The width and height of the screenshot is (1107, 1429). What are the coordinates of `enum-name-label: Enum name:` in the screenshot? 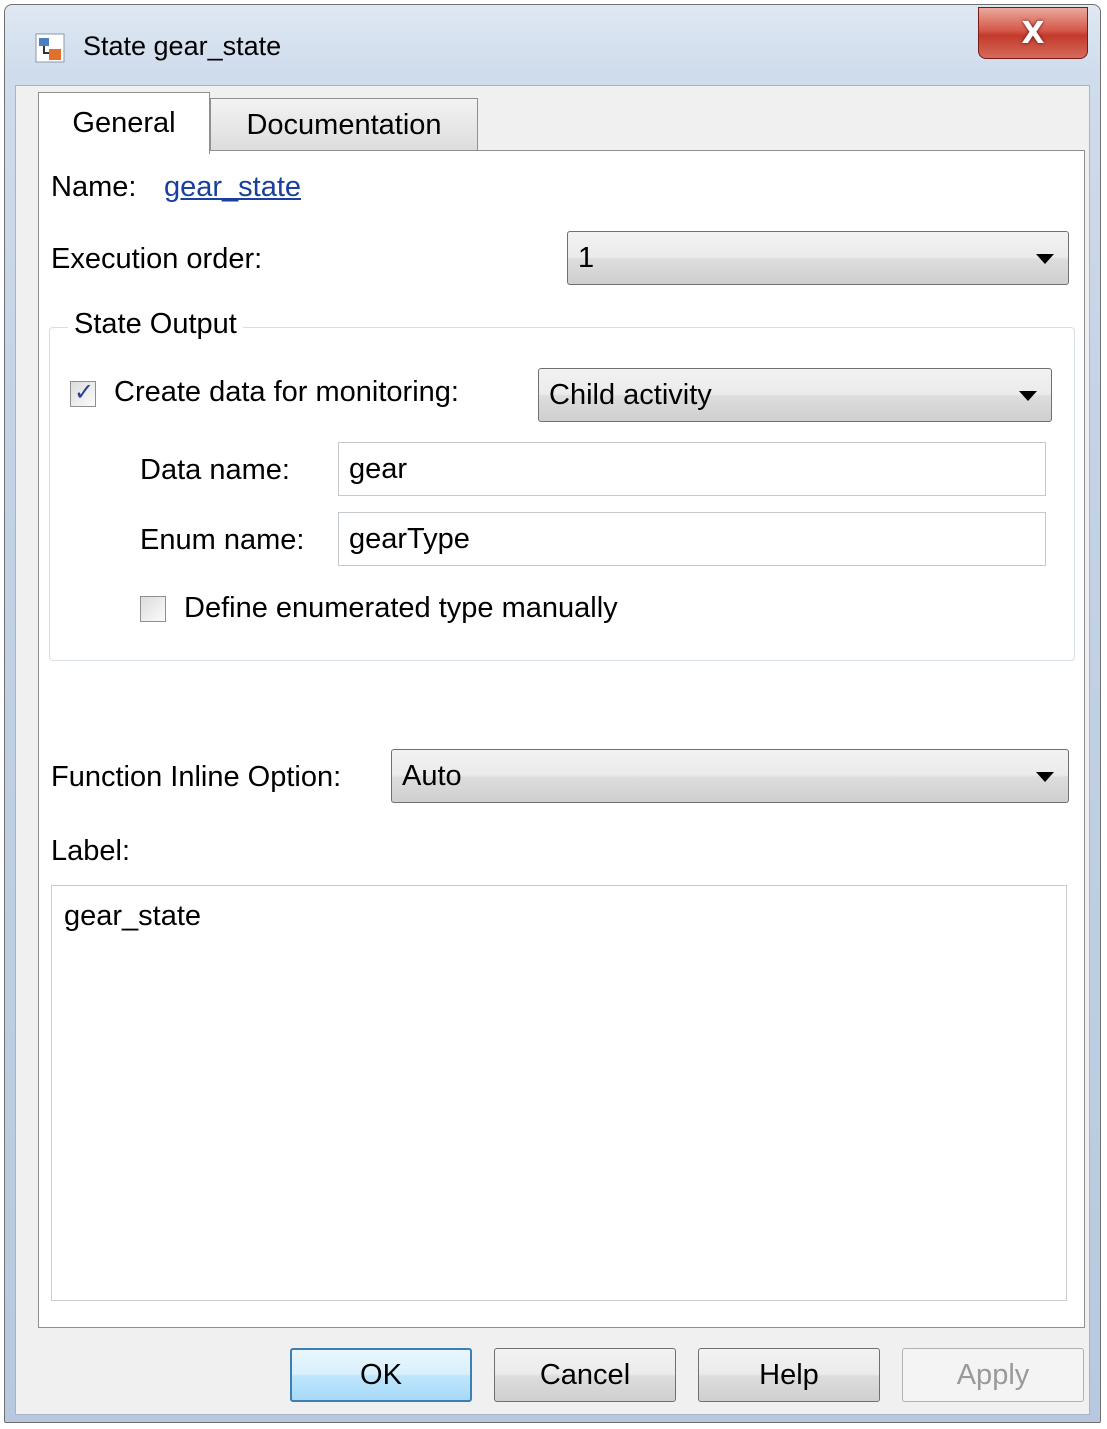 It's located at (222, 540).